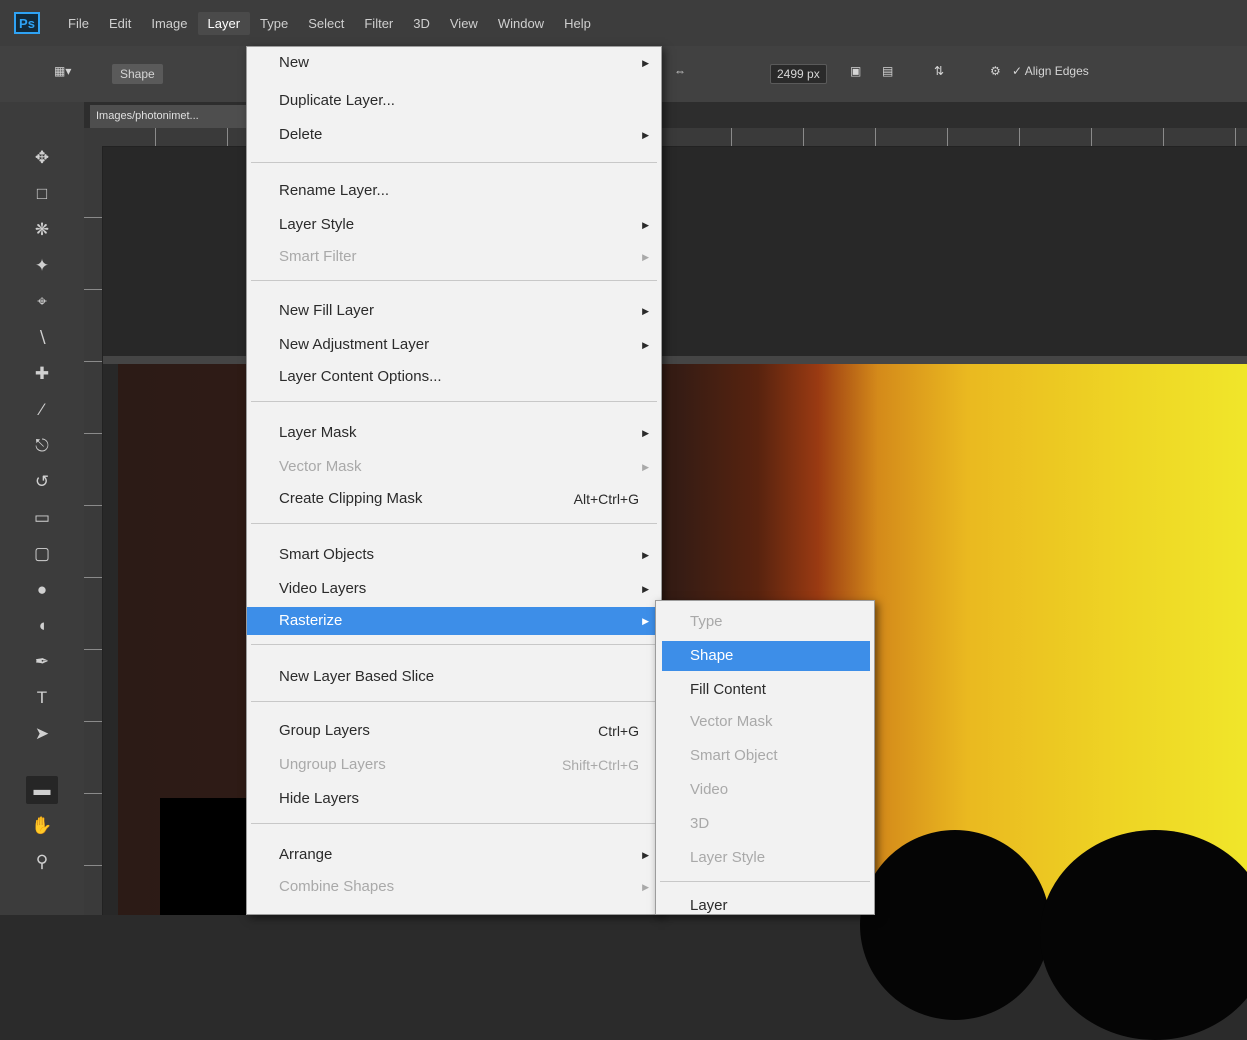 This screenshot has height=1040, width=1247. I want to click on align-edges-checkbox: ✓ Align Edges, so click(1050, 71).